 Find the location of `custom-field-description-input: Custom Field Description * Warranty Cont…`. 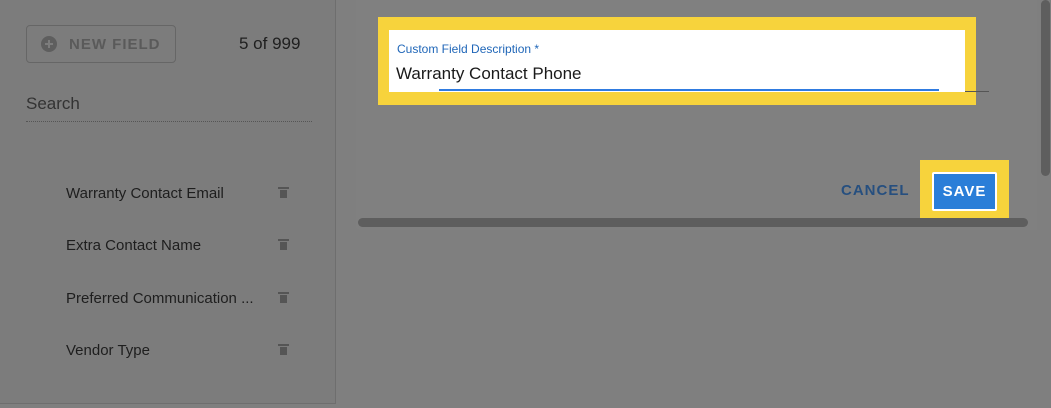

custom-field-description-input: Custom Field Description * Warranty Cont… is located at coordinates (677, 61).